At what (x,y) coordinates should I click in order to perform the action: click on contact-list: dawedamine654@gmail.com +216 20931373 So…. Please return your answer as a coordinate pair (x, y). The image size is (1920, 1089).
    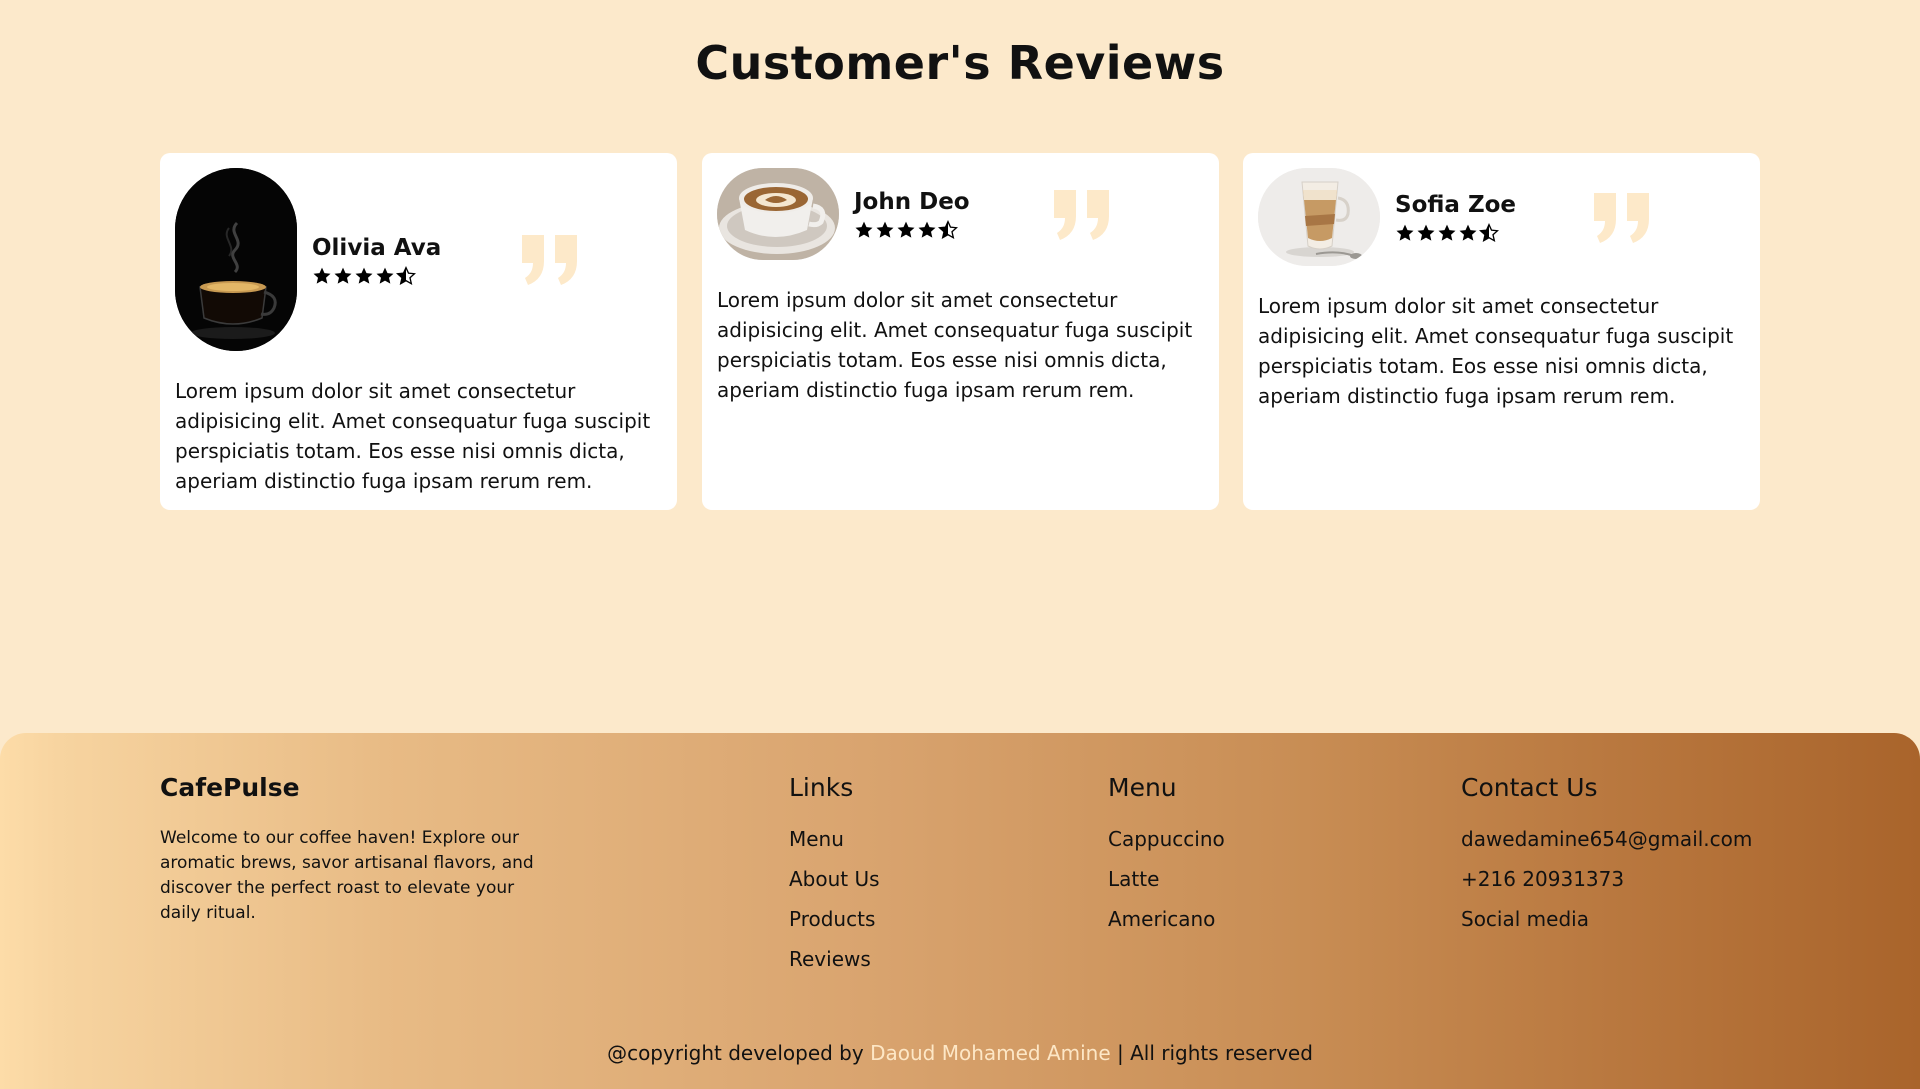
    Looking at the image, I should click on (1606, 887).